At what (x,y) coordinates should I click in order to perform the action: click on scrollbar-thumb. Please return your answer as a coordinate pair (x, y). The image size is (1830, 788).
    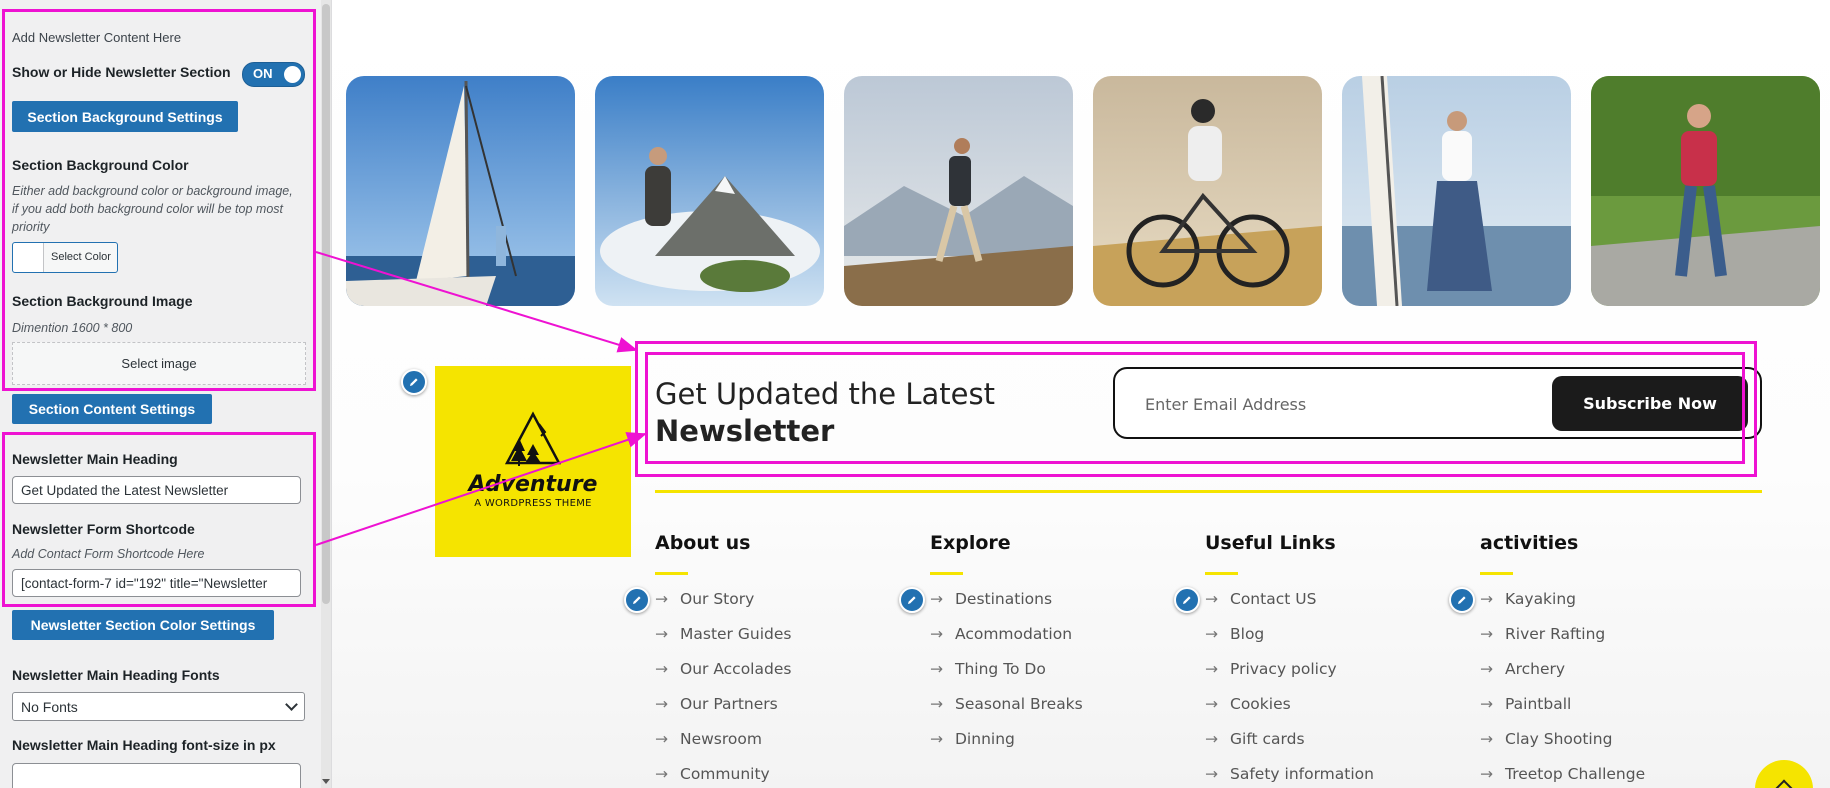
    Looking at the image, I should click on (326, 304).